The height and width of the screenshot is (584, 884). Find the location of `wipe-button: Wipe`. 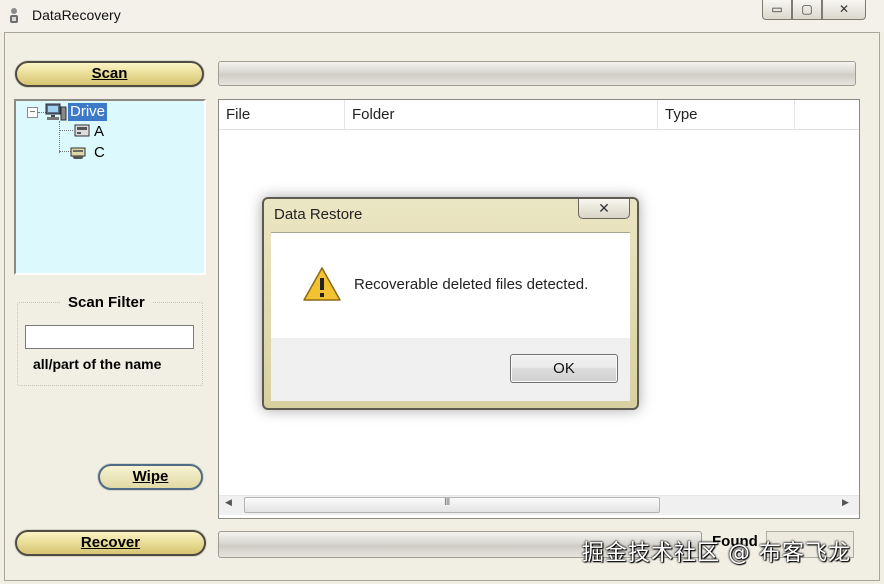

wipe-button: Wipe is located at coordinates (150, 477).